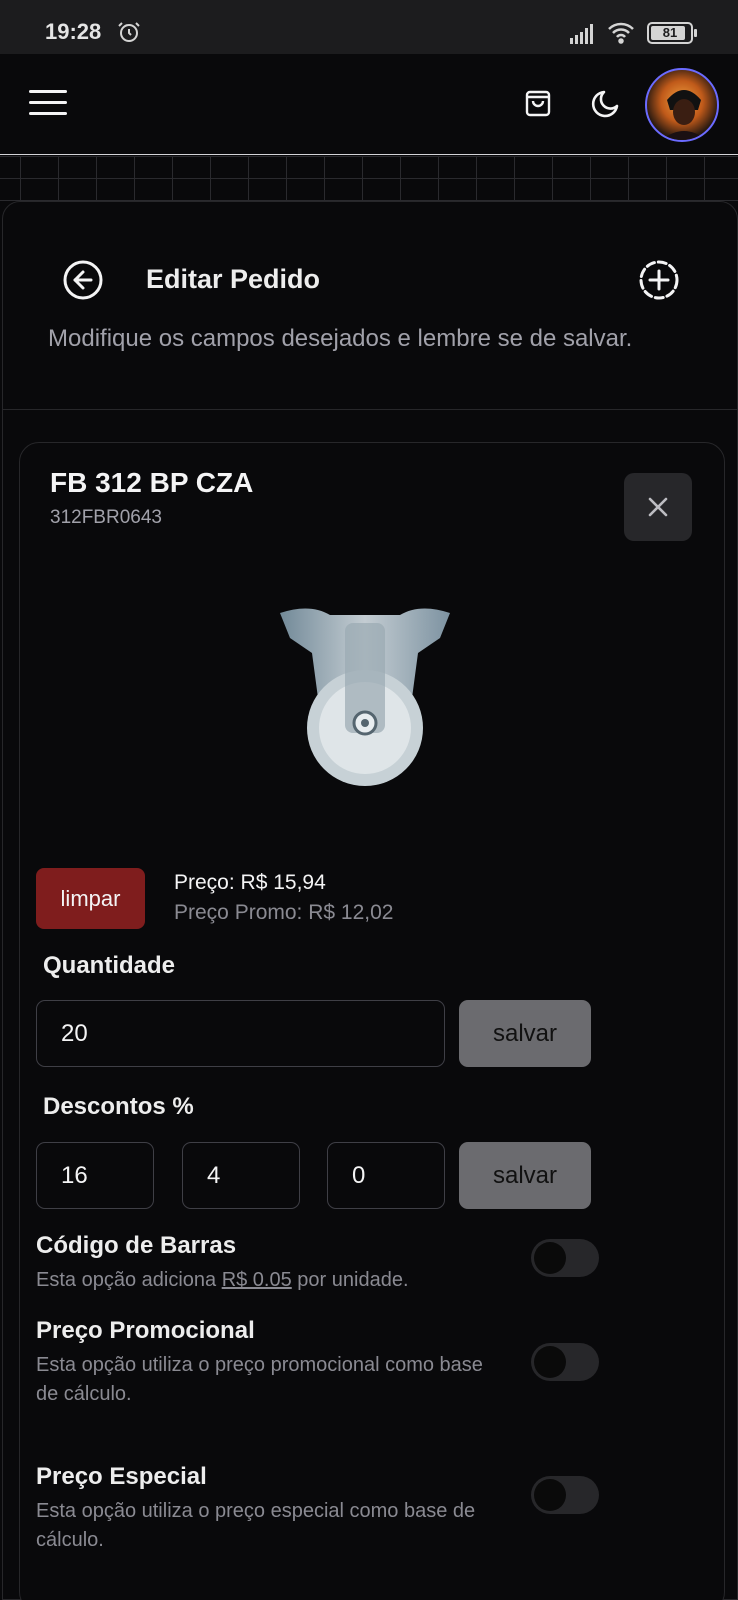 This screenshot has width=738, height=1600. Describe the element at coordinates (152, 482) in the screenshot. I see `product-name: FB 312 BP CZA` at that location.